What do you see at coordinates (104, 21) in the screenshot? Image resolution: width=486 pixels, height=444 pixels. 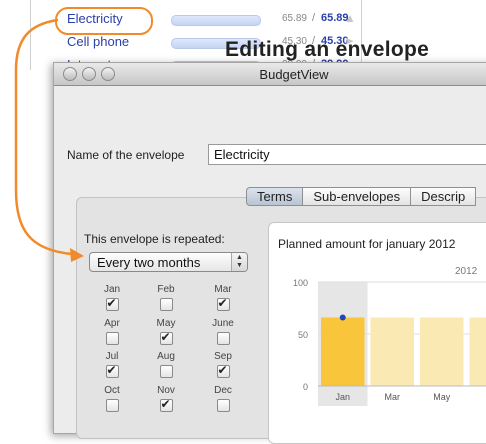 I see `highlight-ring` at bounding box center [104, 21].